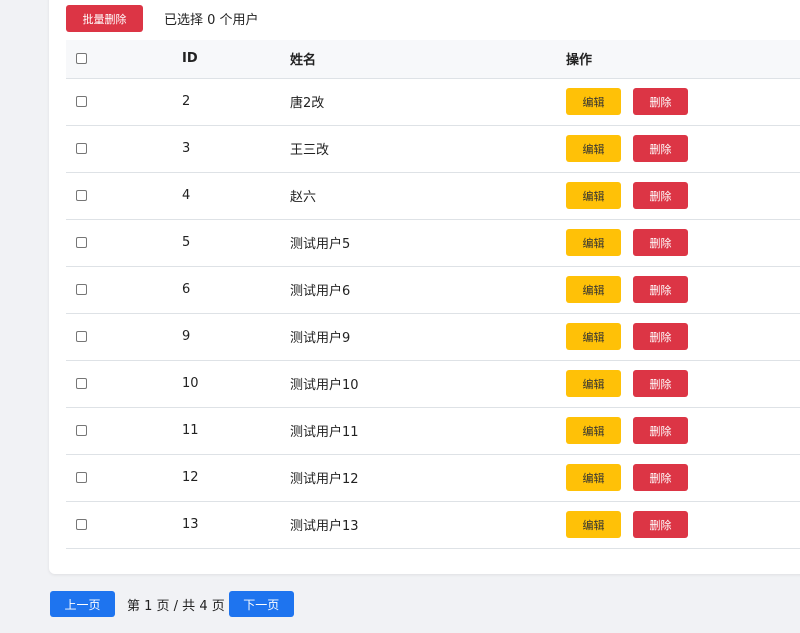 Image resolution: width=800 pixels, height=633 pixels. I want to click on table-row: 5 测试用户5 编辑 删除, so click(433, 242).